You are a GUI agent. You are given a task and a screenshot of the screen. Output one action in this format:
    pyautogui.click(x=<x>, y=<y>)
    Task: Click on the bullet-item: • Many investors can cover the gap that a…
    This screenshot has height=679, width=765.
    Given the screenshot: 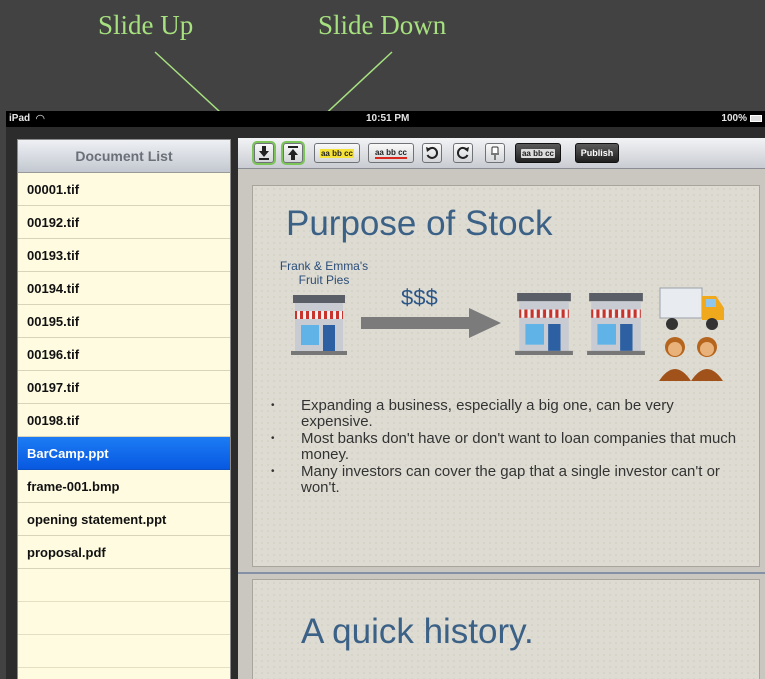 What is the action you would take?
    pyautogui.click(x=495, y=479)
    